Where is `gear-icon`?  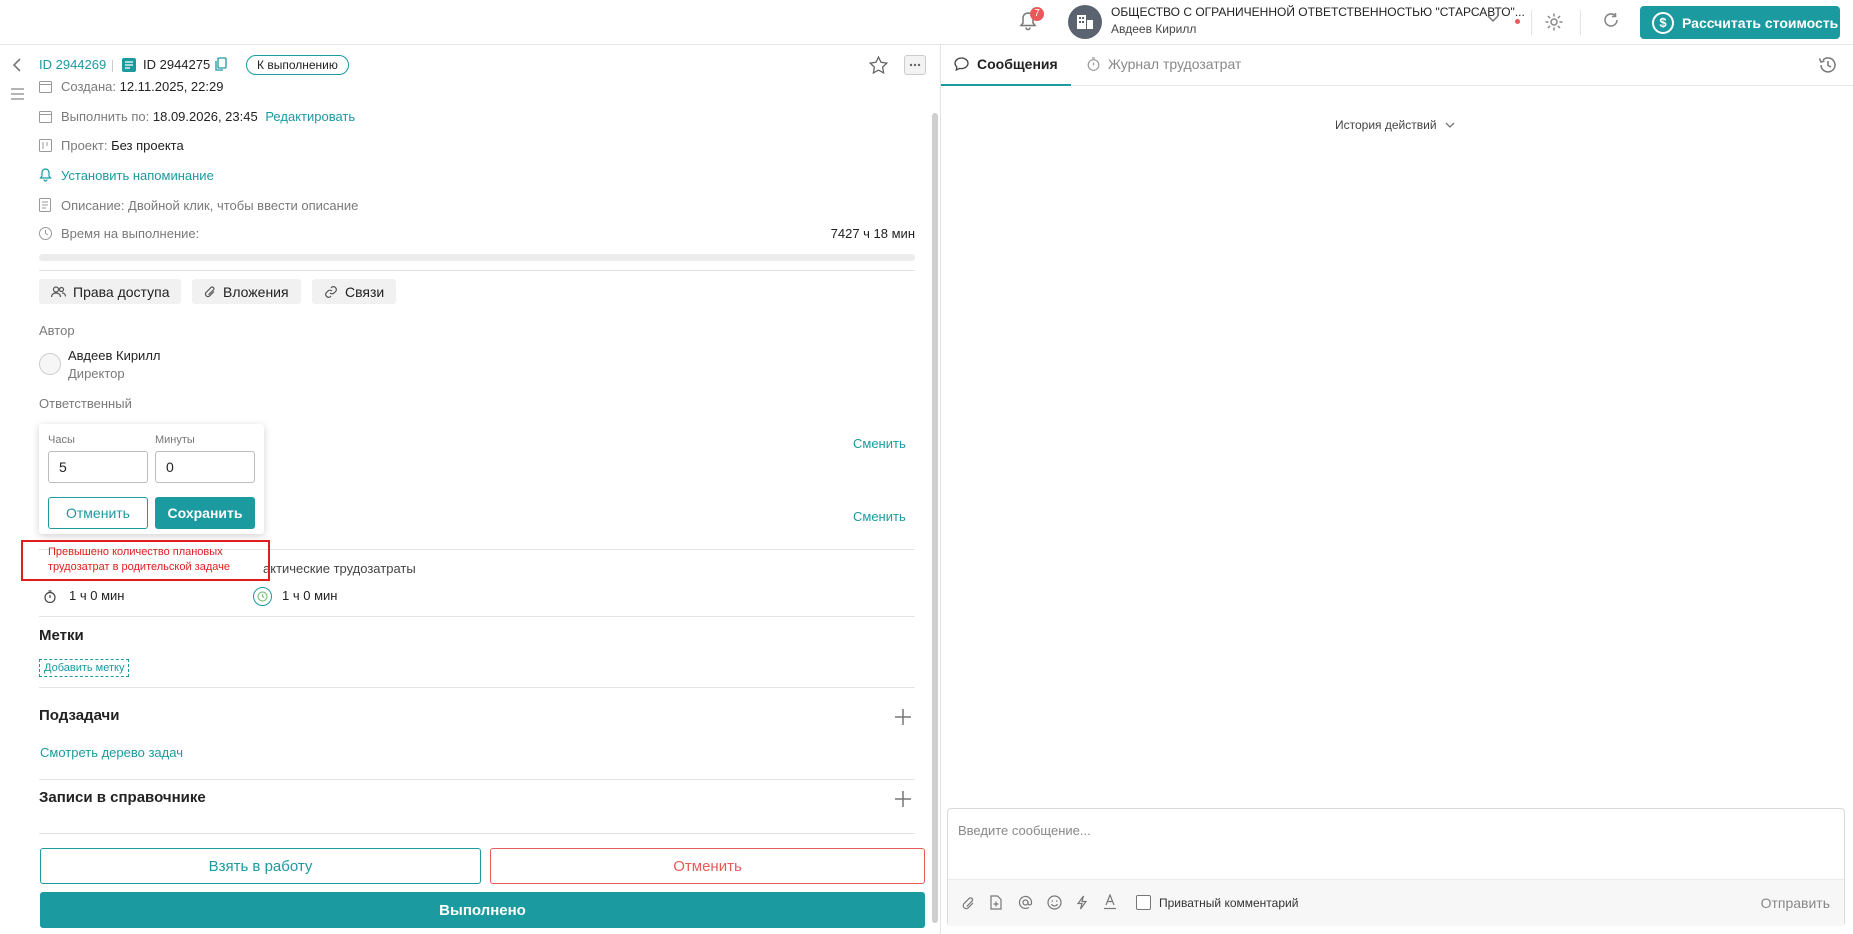 gear-icon is located at coordinates (1554, 22).